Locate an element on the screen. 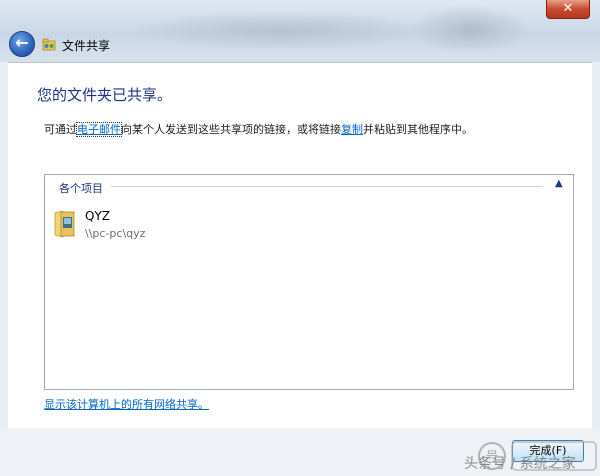  chevron-up-icon: ▲ is located at coordinates (559, 183).